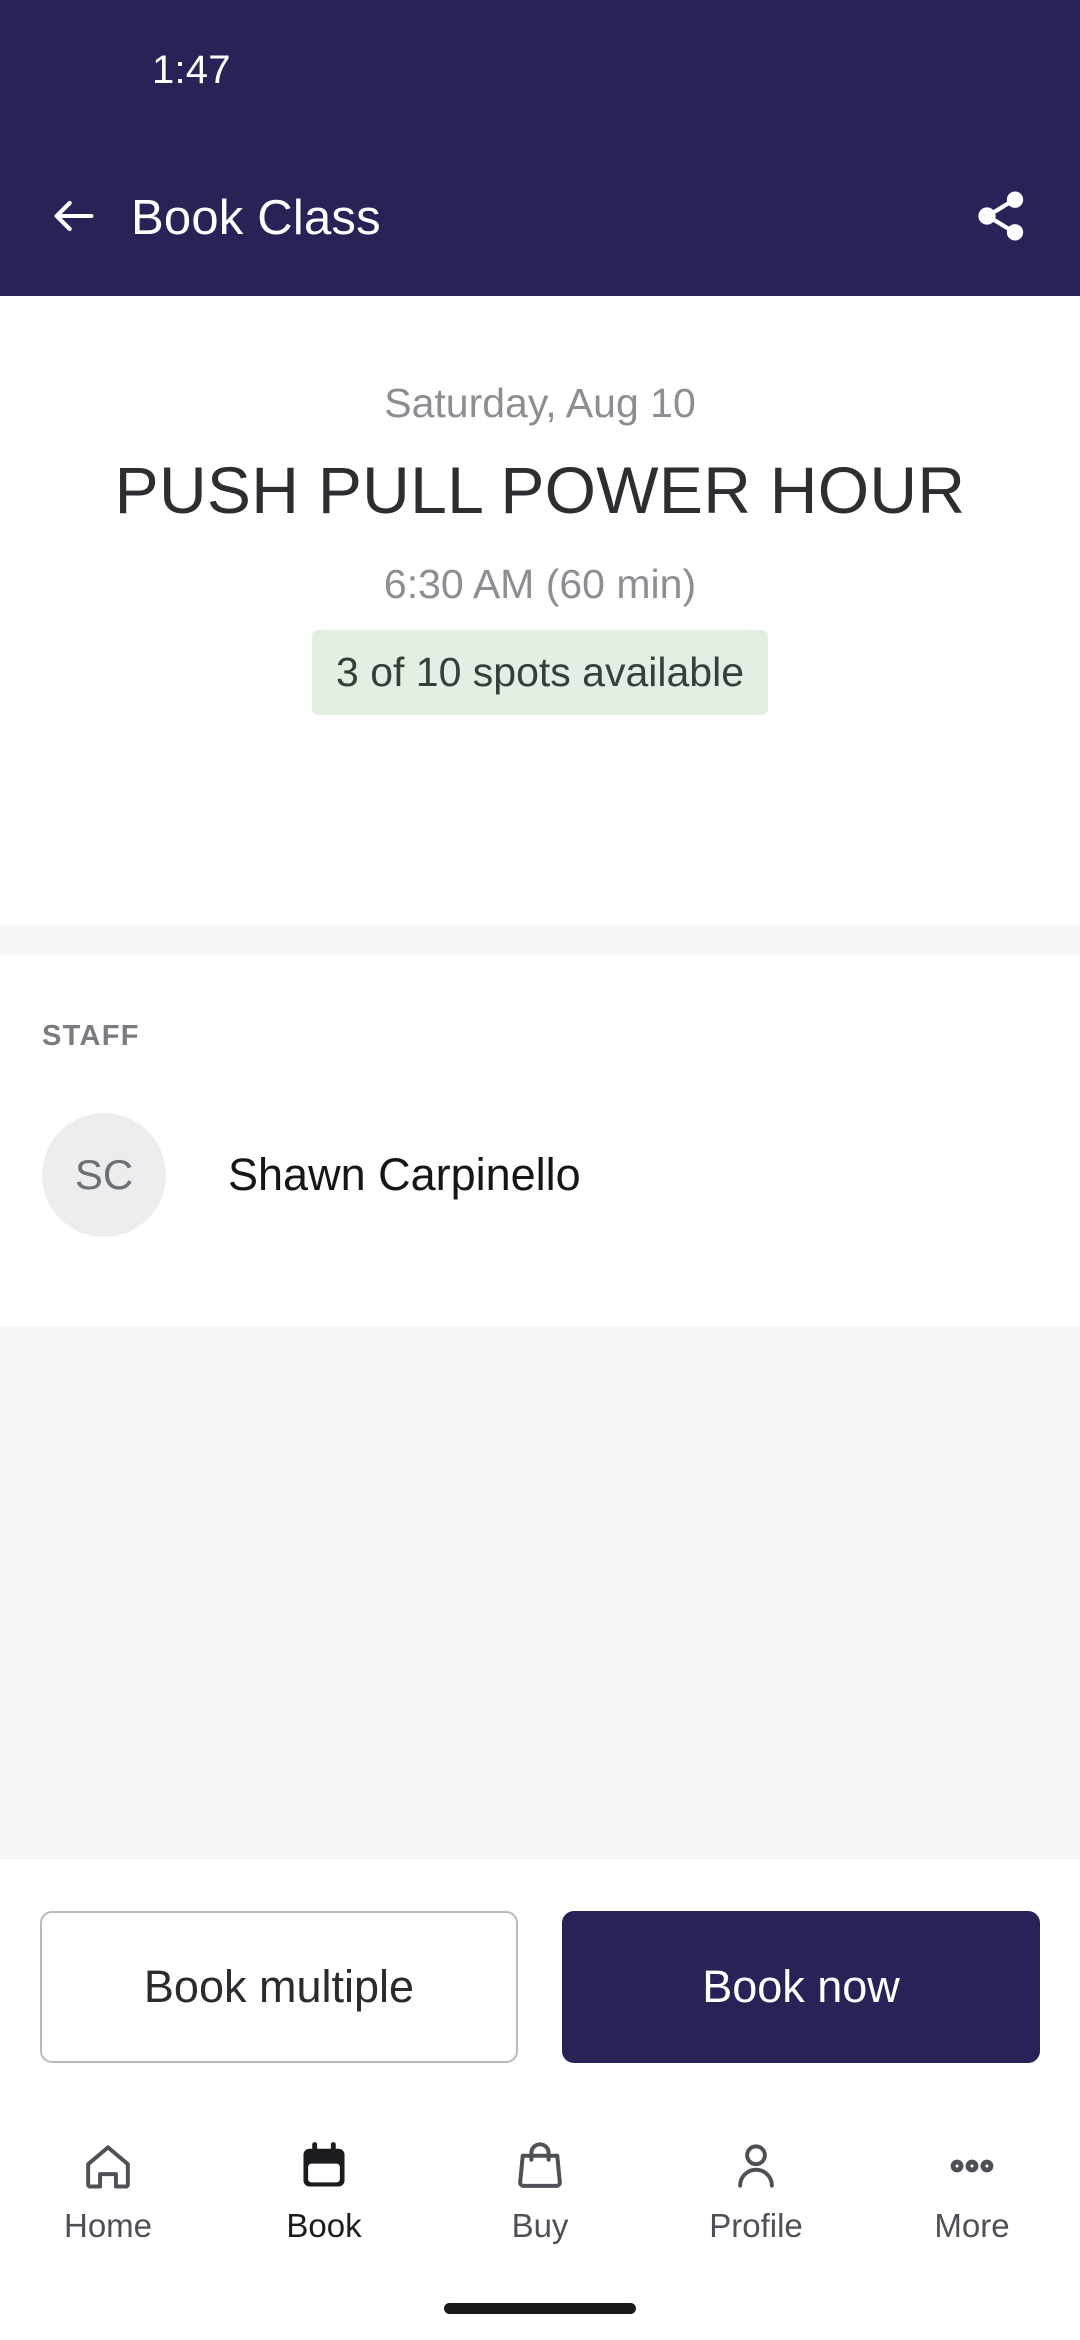 This screenshot has height=2340, width=1080. I want to click on home-indicator, so click(540, 2308).